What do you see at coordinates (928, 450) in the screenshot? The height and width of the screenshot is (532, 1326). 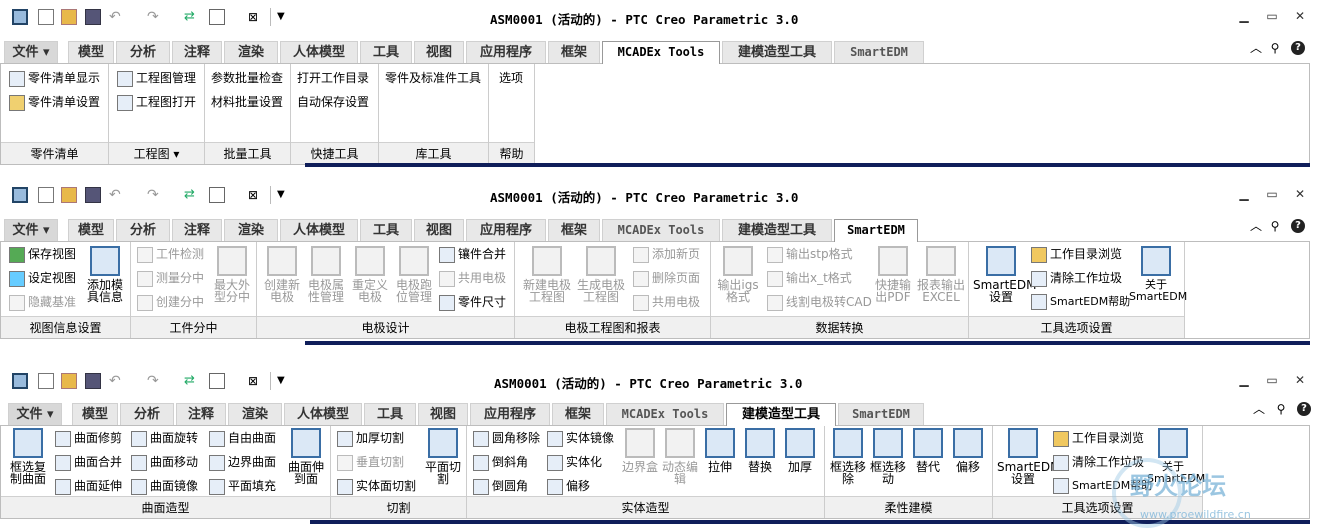 I see `substitute-button: 替代` at bounding box center [928, 450].